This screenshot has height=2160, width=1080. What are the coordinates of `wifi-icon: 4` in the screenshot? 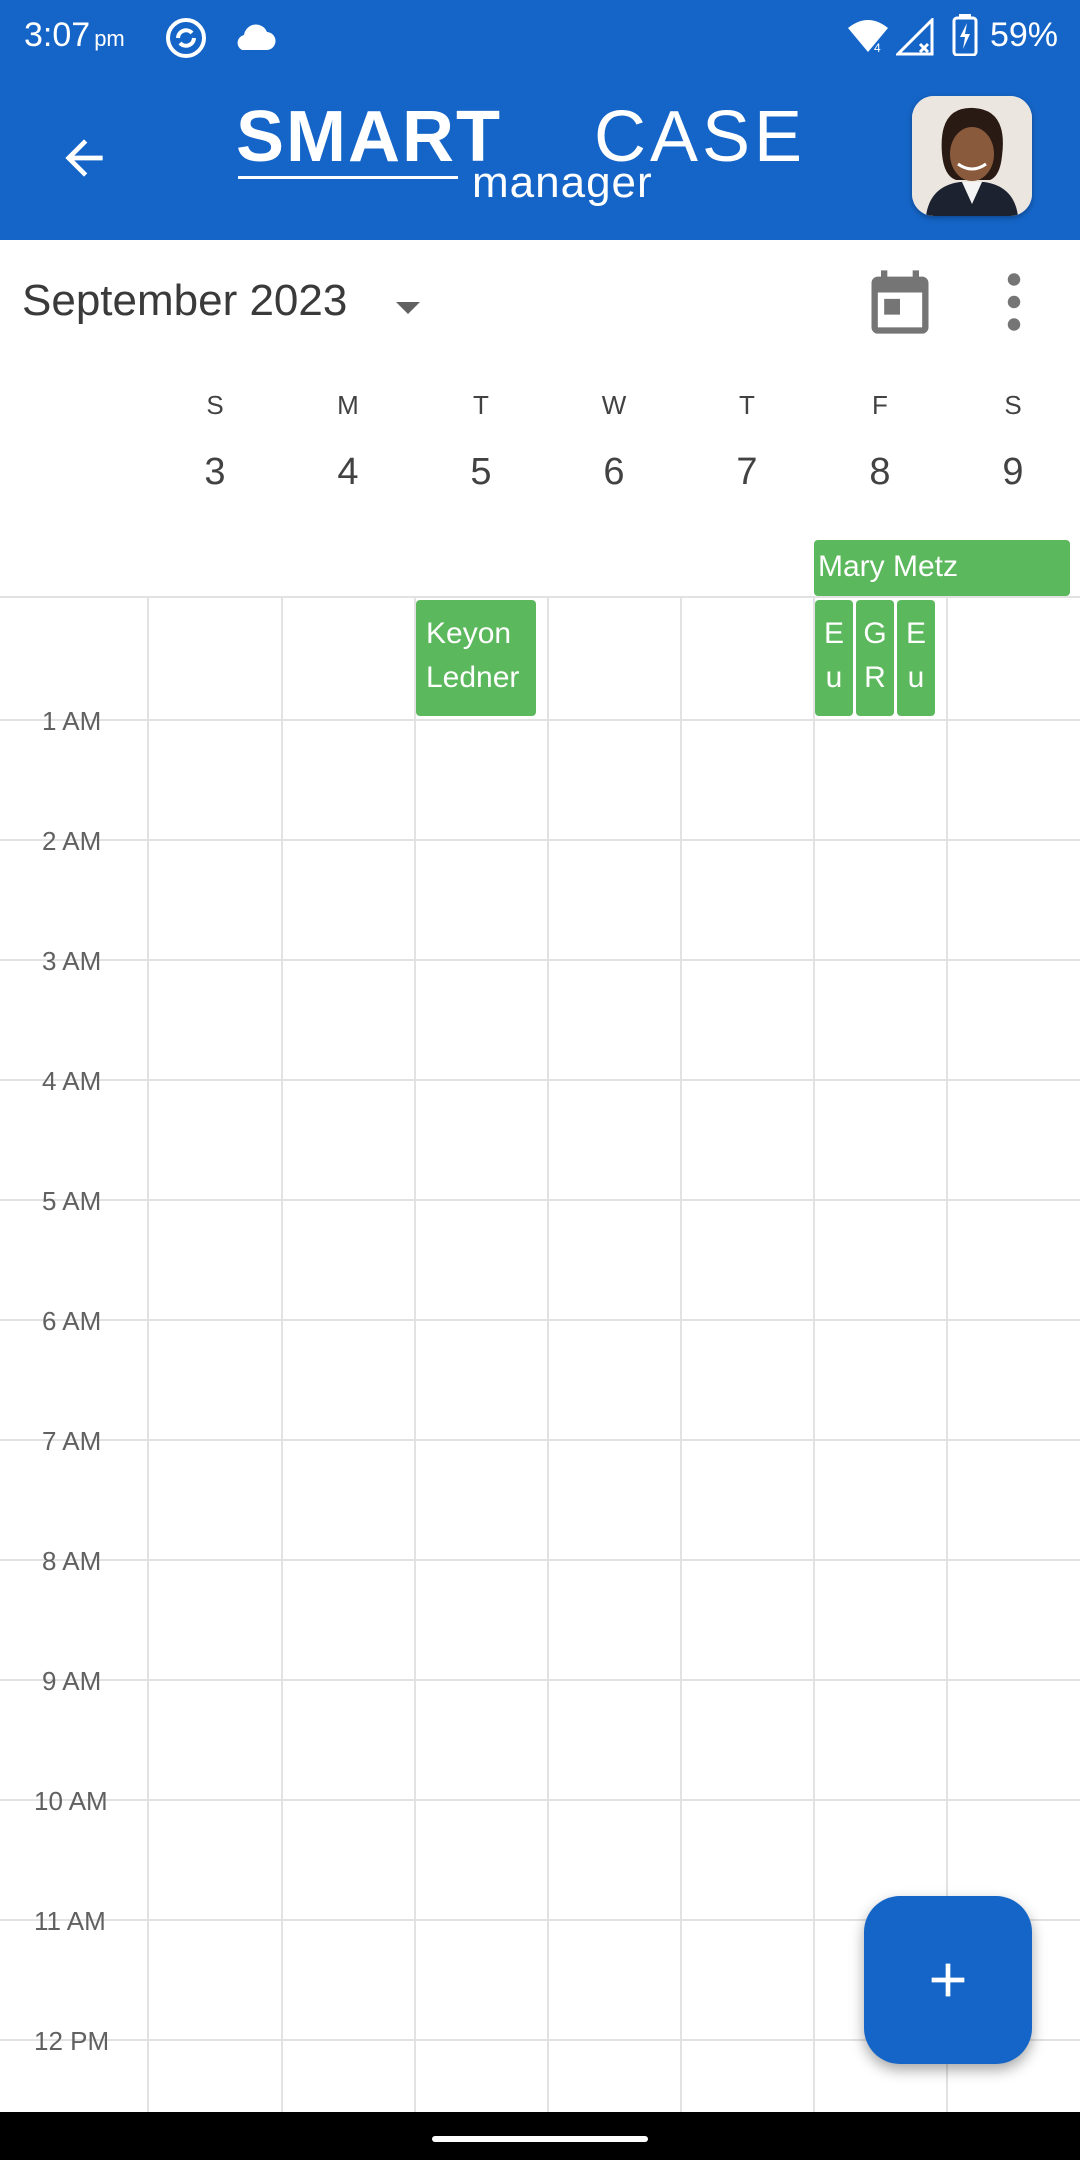 It's located at (868, 37).